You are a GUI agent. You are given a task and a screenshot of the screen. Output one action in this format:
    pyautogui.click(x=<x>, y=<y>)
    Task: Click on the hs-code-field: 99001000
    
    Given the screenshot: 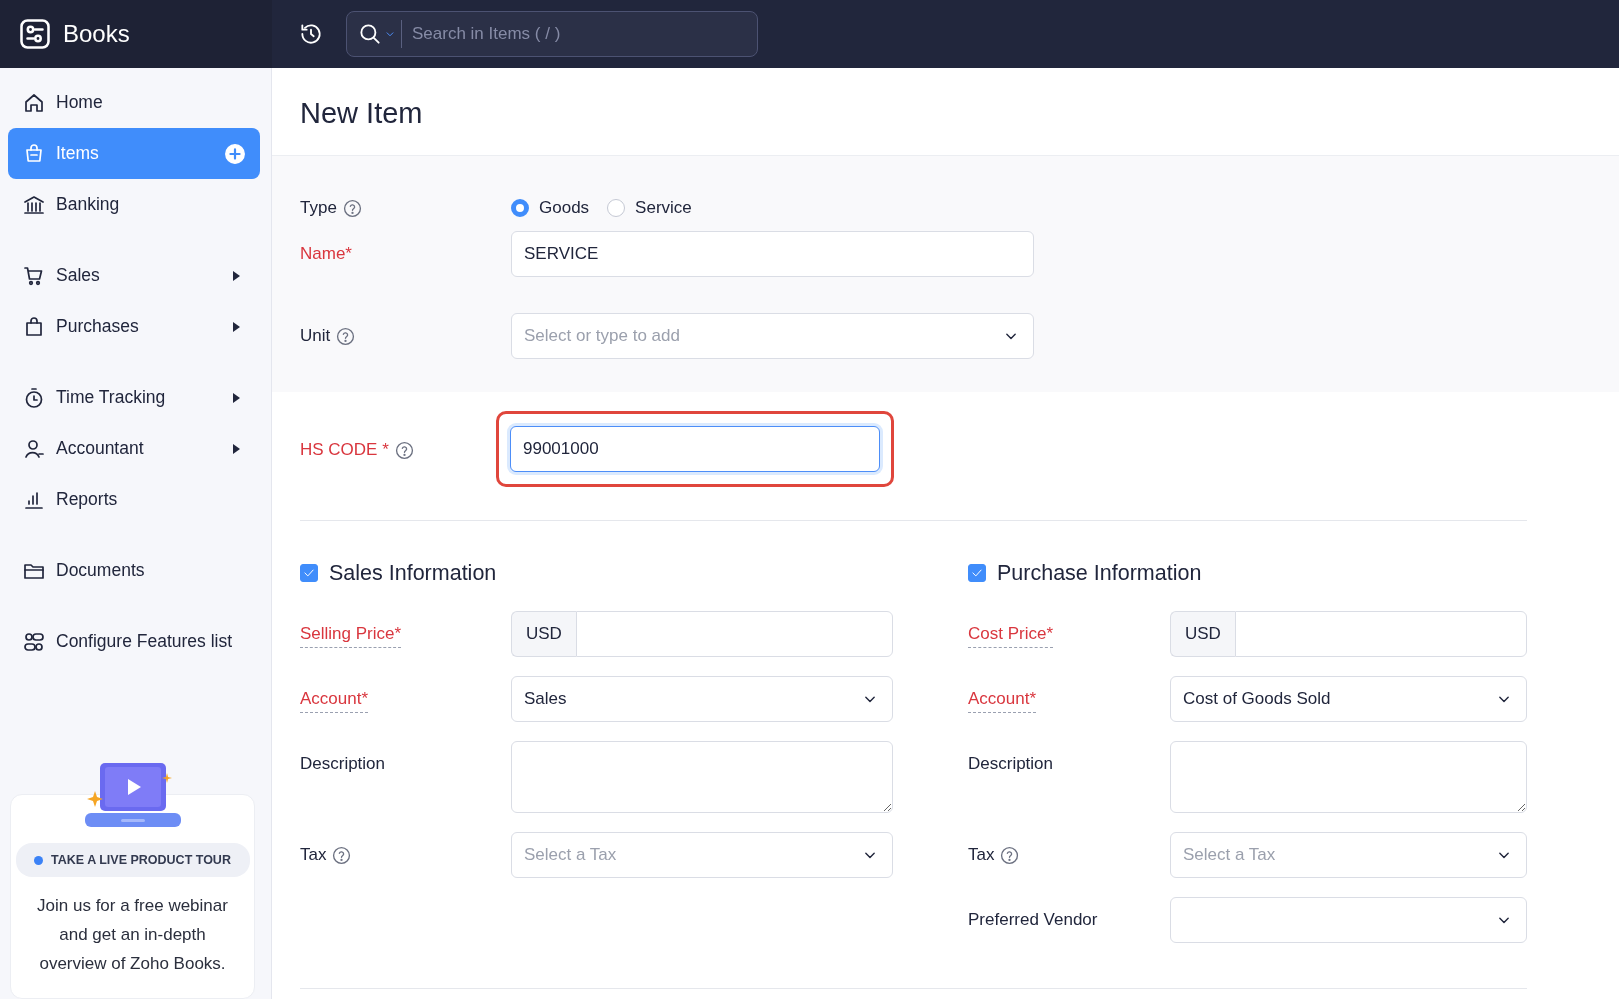 What is the action you would take?
    pyautogui.click(x=695, y=449)
    